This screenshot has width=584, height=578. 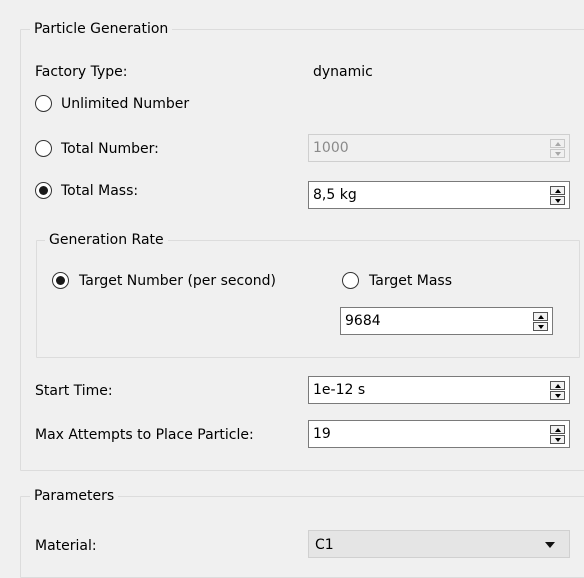 I want to click on total-mass-spinbox: 8,5 kg, so click(x=439, y=195).